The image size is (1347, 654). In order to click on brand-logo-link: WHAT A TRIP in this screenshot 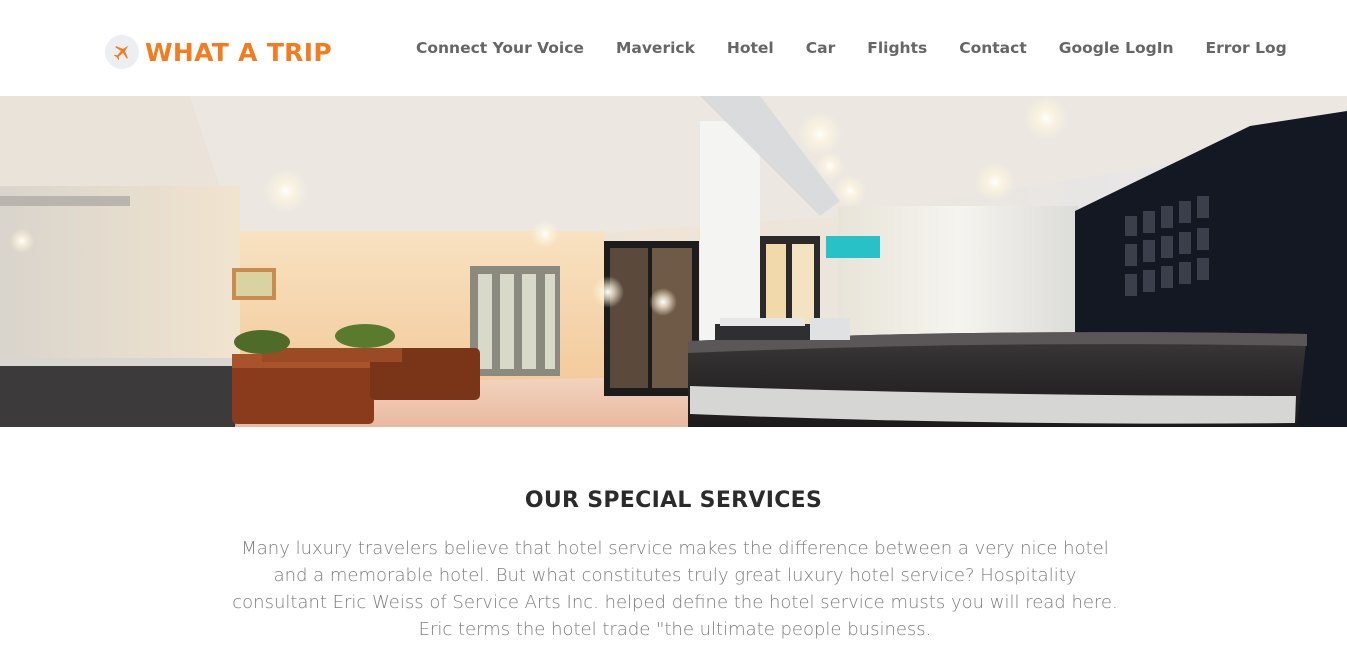, I will do `click(218, 52)`.